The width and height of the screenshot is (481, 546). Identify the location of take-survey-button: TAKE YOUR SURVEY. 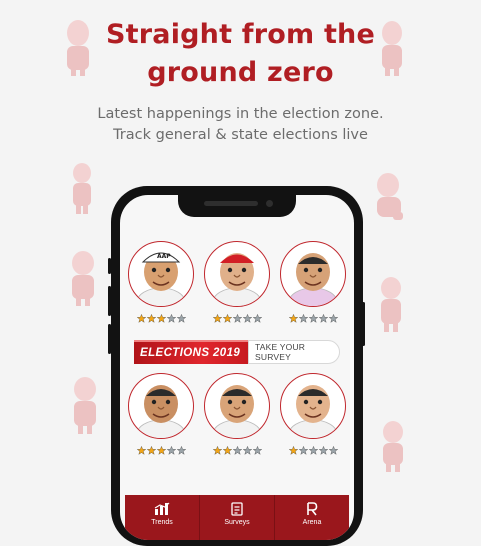
(294, 352).